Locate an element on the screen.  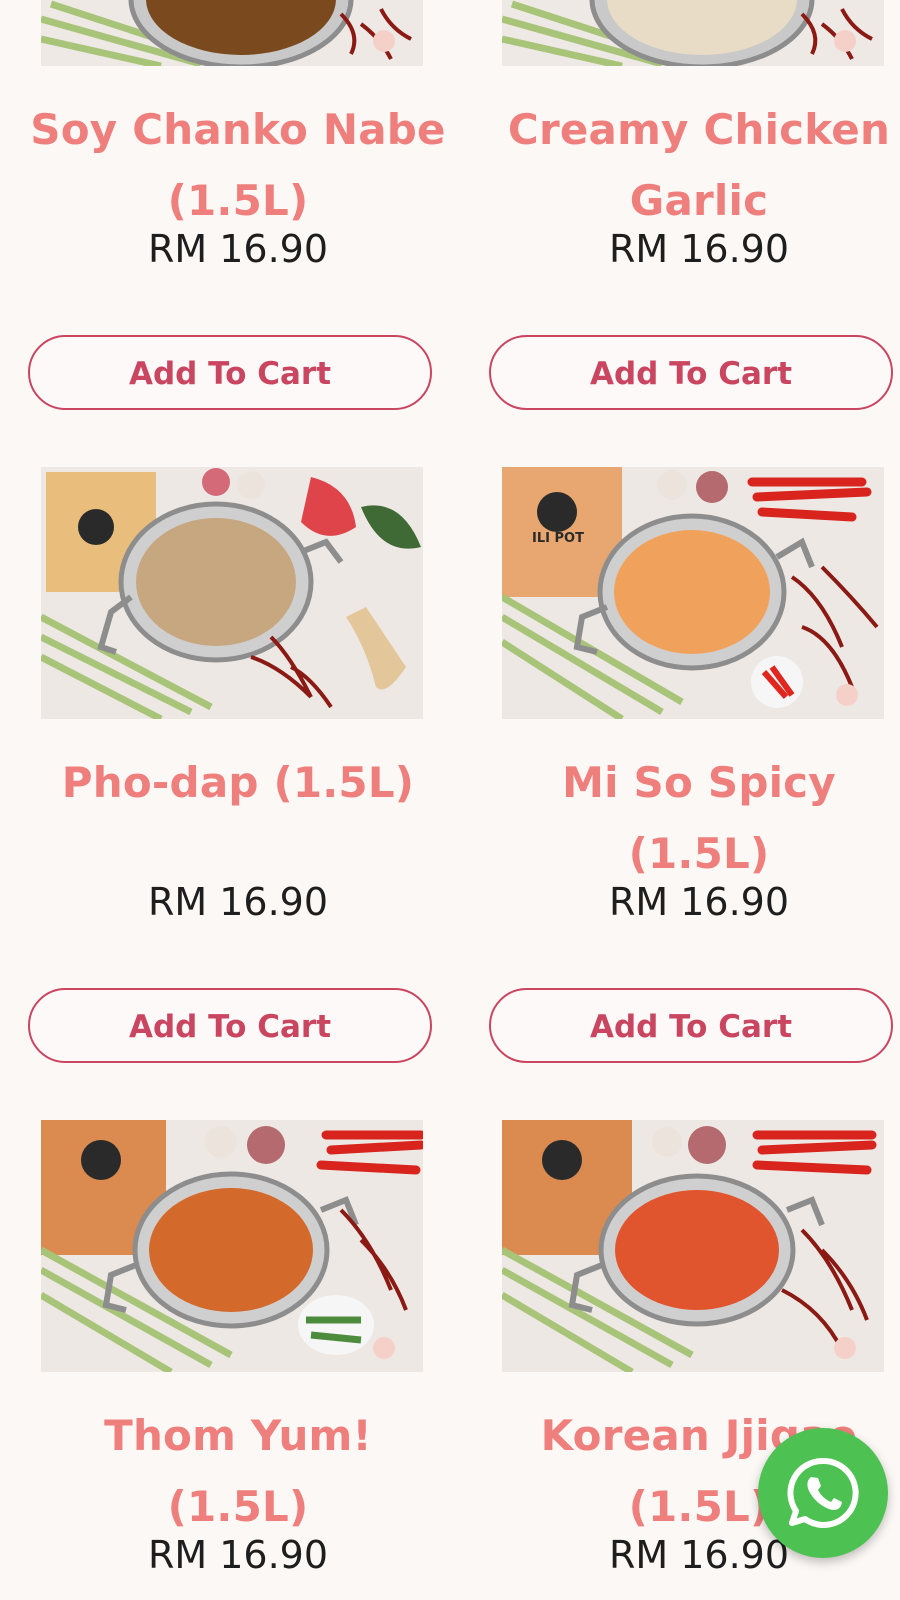
product-image: ILI POT is located at coordinates (693, 593).